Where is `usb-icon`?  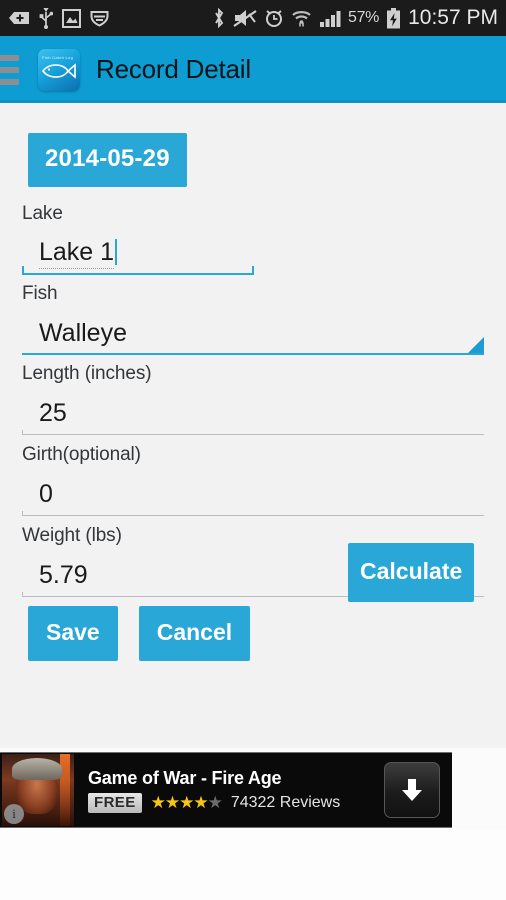
usb-icon is located at coordinates (46, 18).